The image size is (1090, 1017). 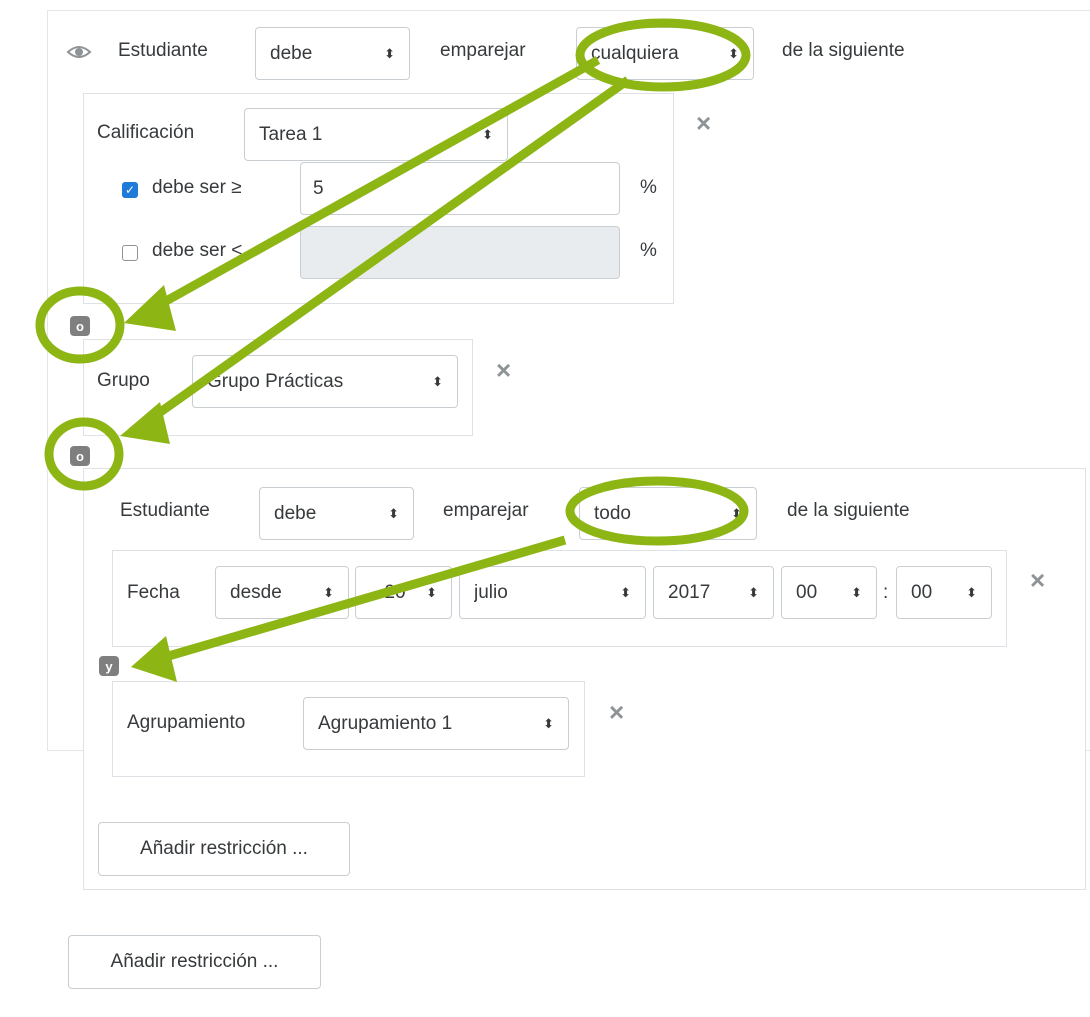 What do you see at coordinates (163, 50) in the screenshot?
I see `subject-label: Estudiante` at bounding box center [163, 50].